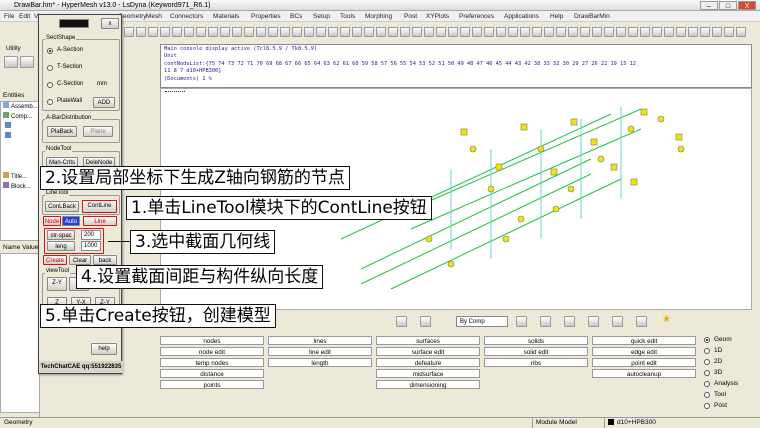 The width and height of the screenshot is (760, 428). I want to click on shading-icon, so click(425, 321).